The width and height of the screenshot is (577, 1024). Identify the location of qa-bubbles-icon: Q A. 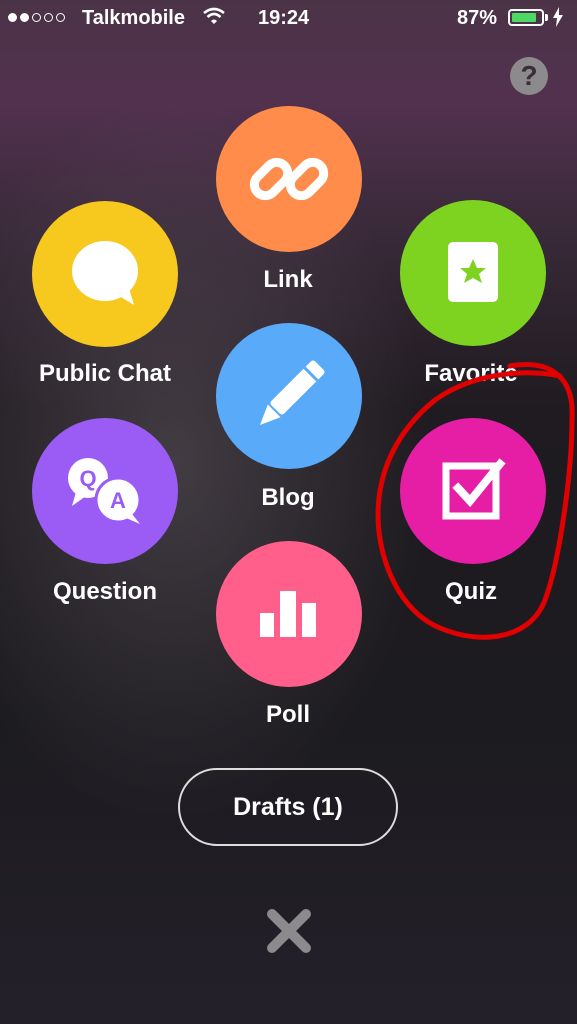
(105, 491).